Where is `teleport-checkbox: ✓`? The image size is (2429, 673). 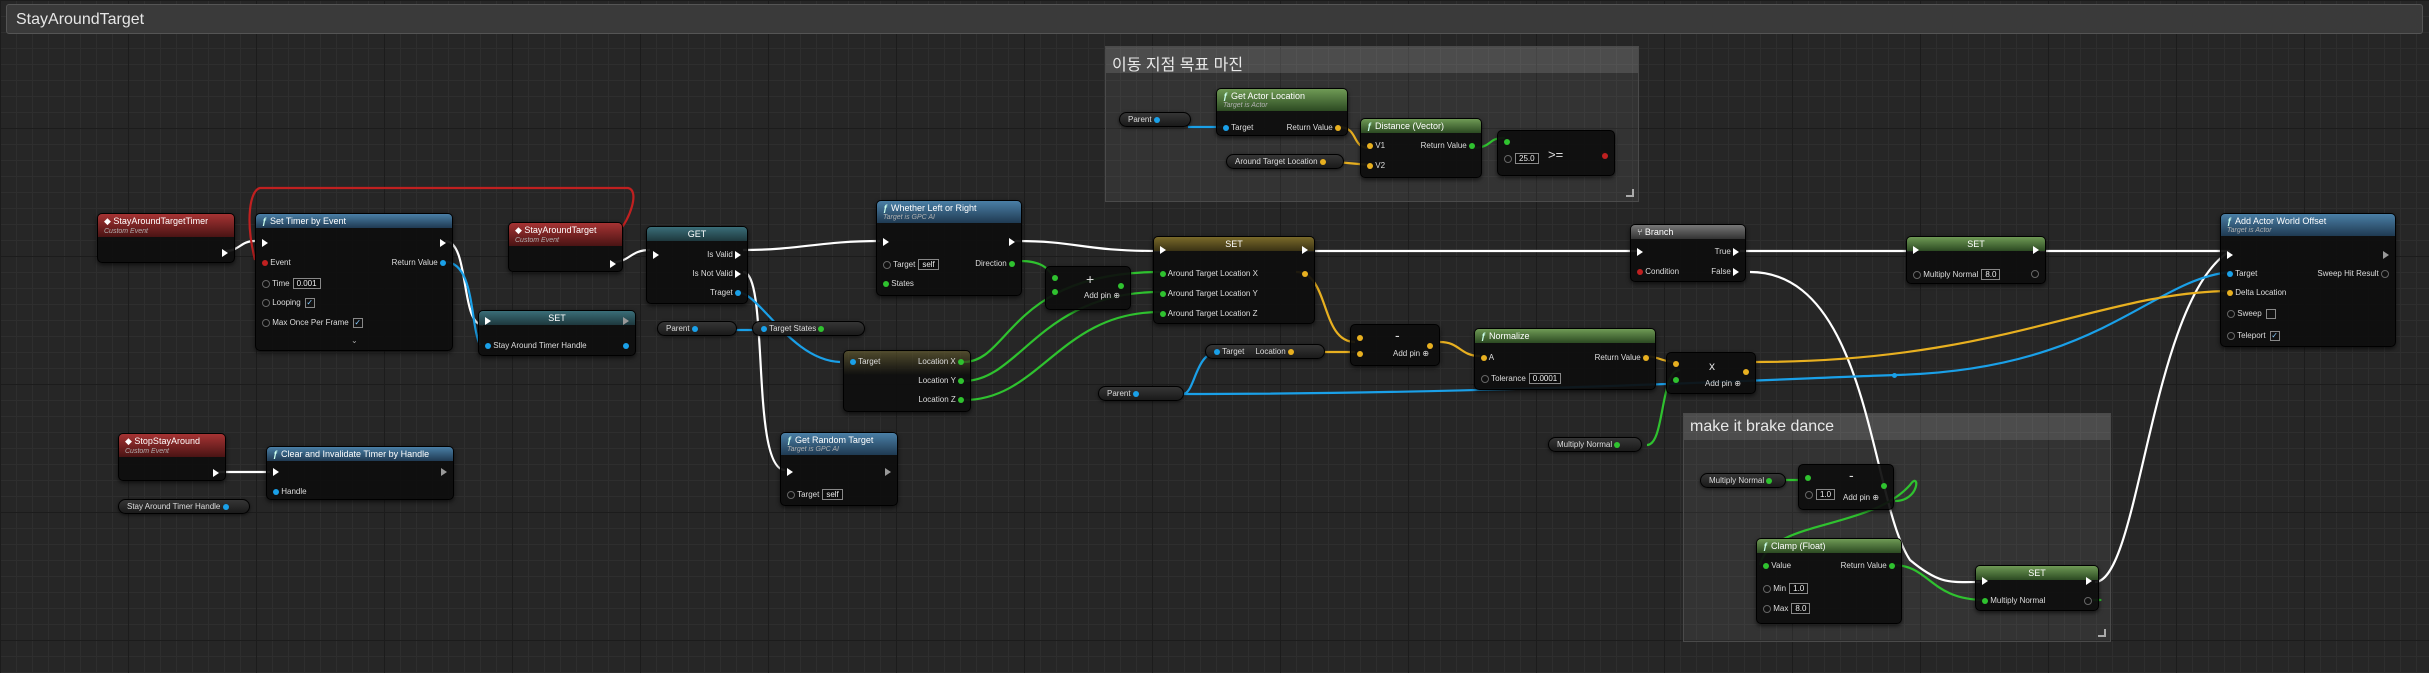 teleport-checkbox: ✓ is located at coordinates (2274, 336).